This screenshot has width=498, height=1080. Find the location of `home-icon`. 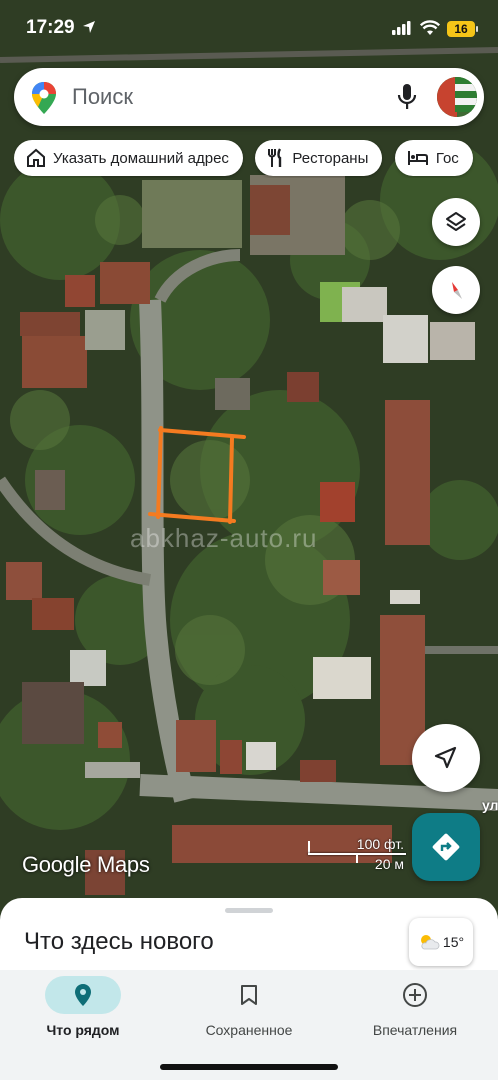

home-icon is located at coordinates (36, 157).